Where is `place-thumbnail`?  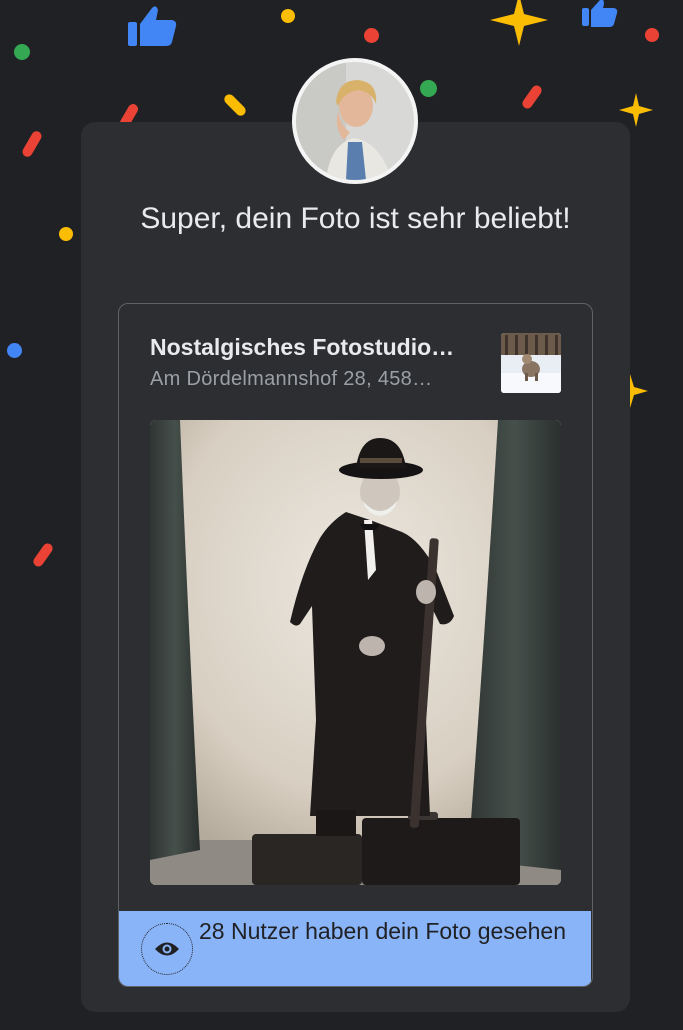 place-thumbnail is located at coordinates (531, 363).